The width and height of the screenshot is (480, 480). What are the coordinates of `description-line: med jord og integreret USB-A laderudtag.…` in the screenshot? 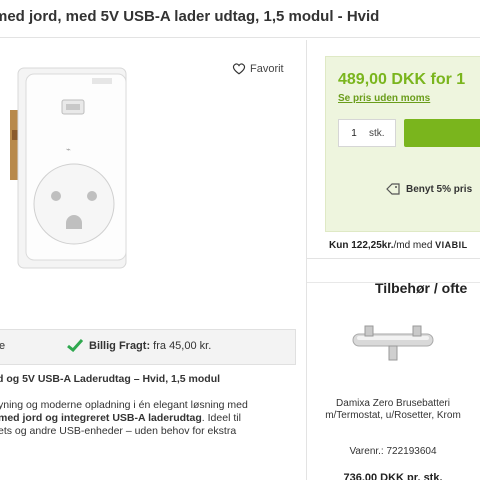 It's located at (120, 418).